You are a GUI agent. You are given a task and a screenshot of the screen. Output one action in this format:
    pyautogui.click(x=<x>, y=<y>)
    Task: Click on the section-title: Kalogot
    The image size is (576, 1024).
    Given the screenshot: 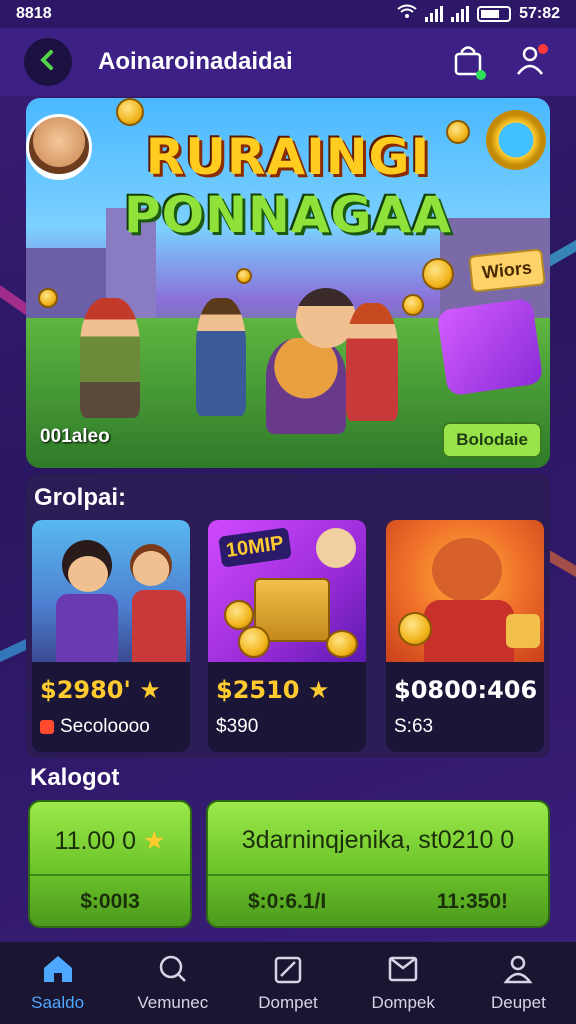 What is the action you would take?
    pyautogui.click(x=75, y=777)
    